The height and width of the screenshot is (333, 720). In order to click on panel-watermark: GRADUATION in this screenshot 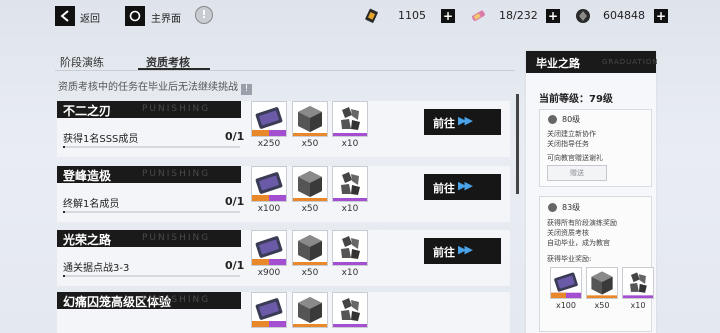, I will do `click(630, 62)`.